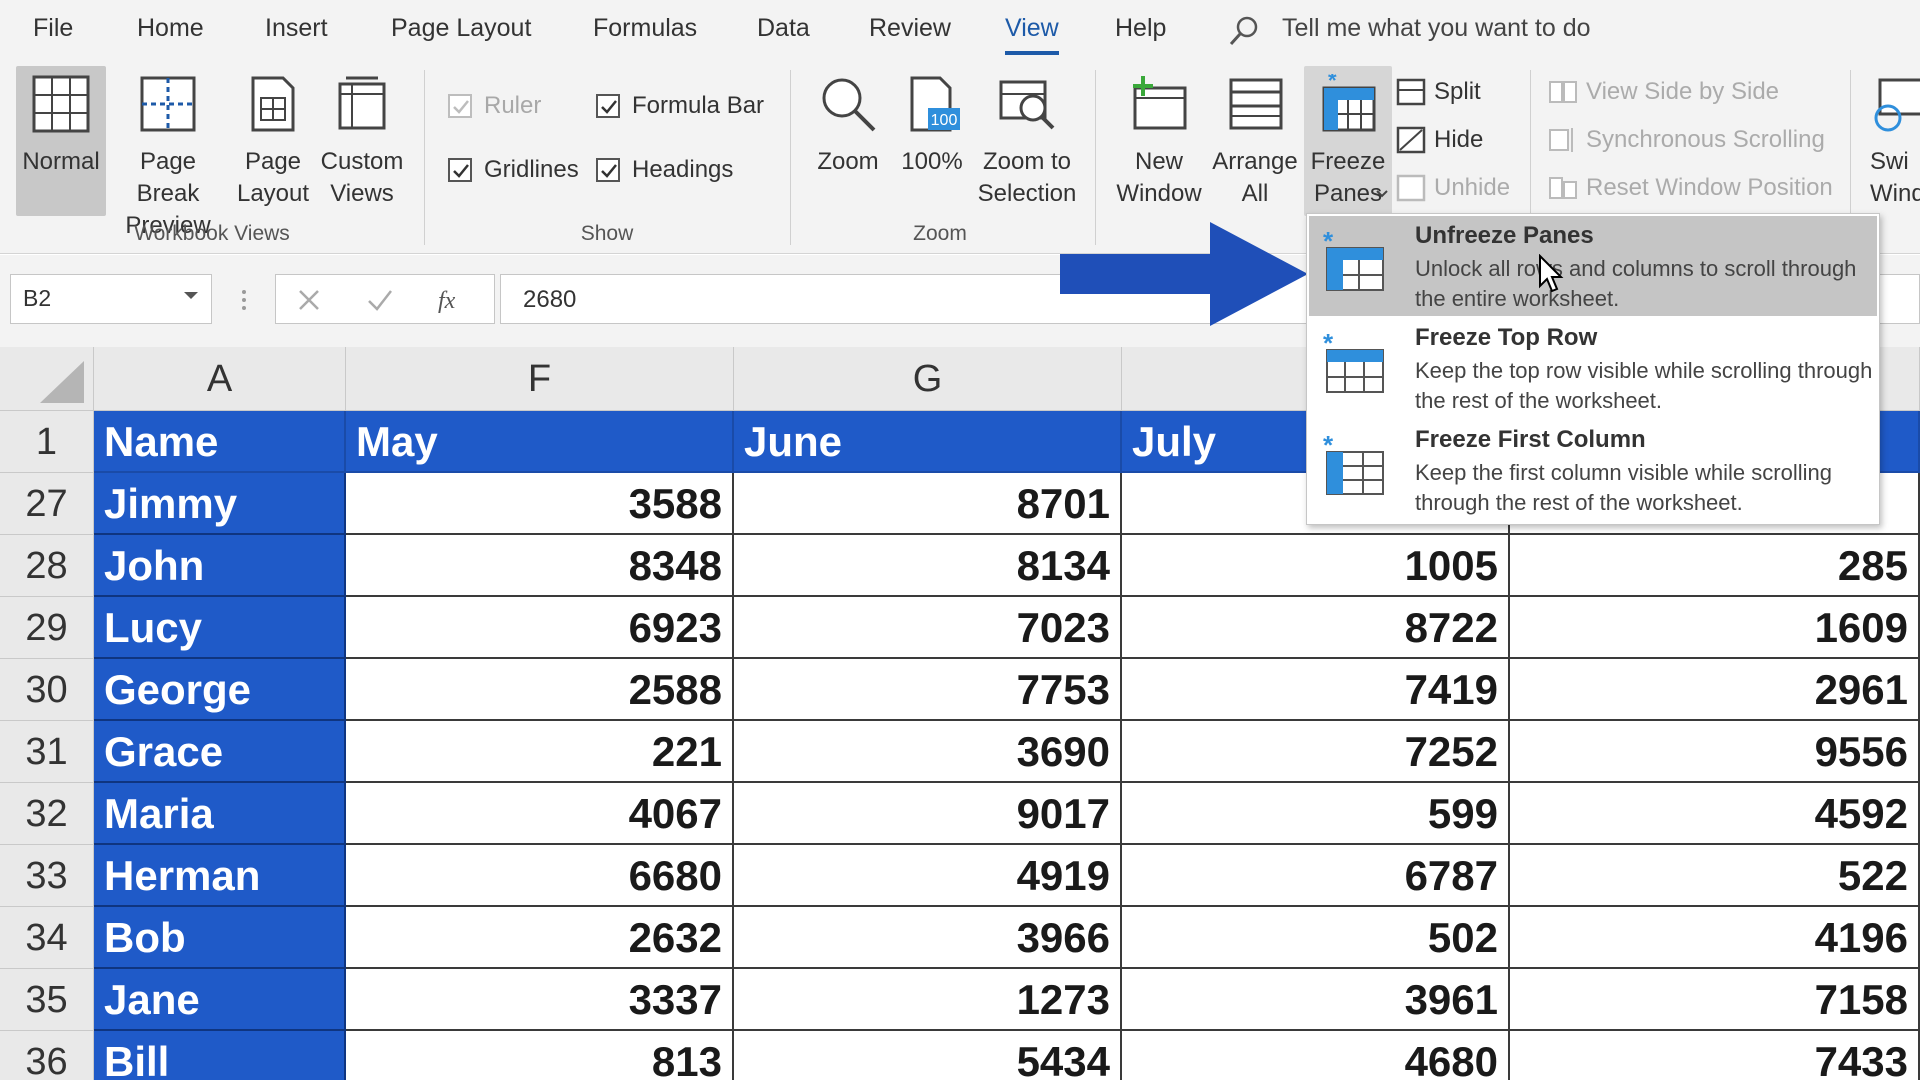 This screenshot has width=1920, height=1080. I want to click on normal-label: Normal, so click(61, 161).